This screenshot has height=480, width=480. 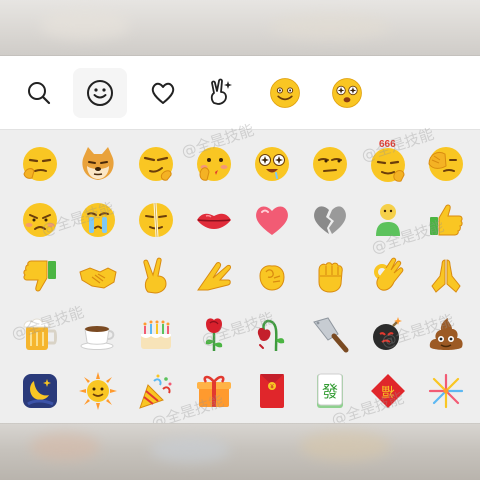 What do you see at coordinates (387, 144) in the screenshot?
I see `666-badge: 666` at bounding box center [387, 144].